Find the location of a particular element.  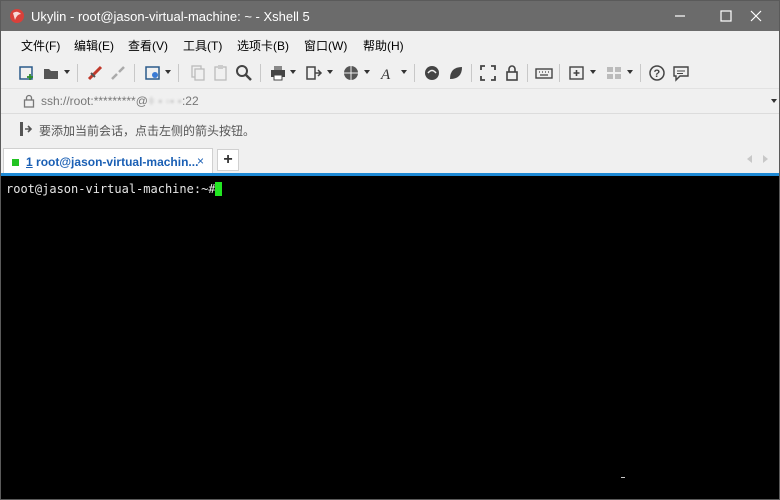

globe-dropdown-icon is located at coordinates (367, 72).